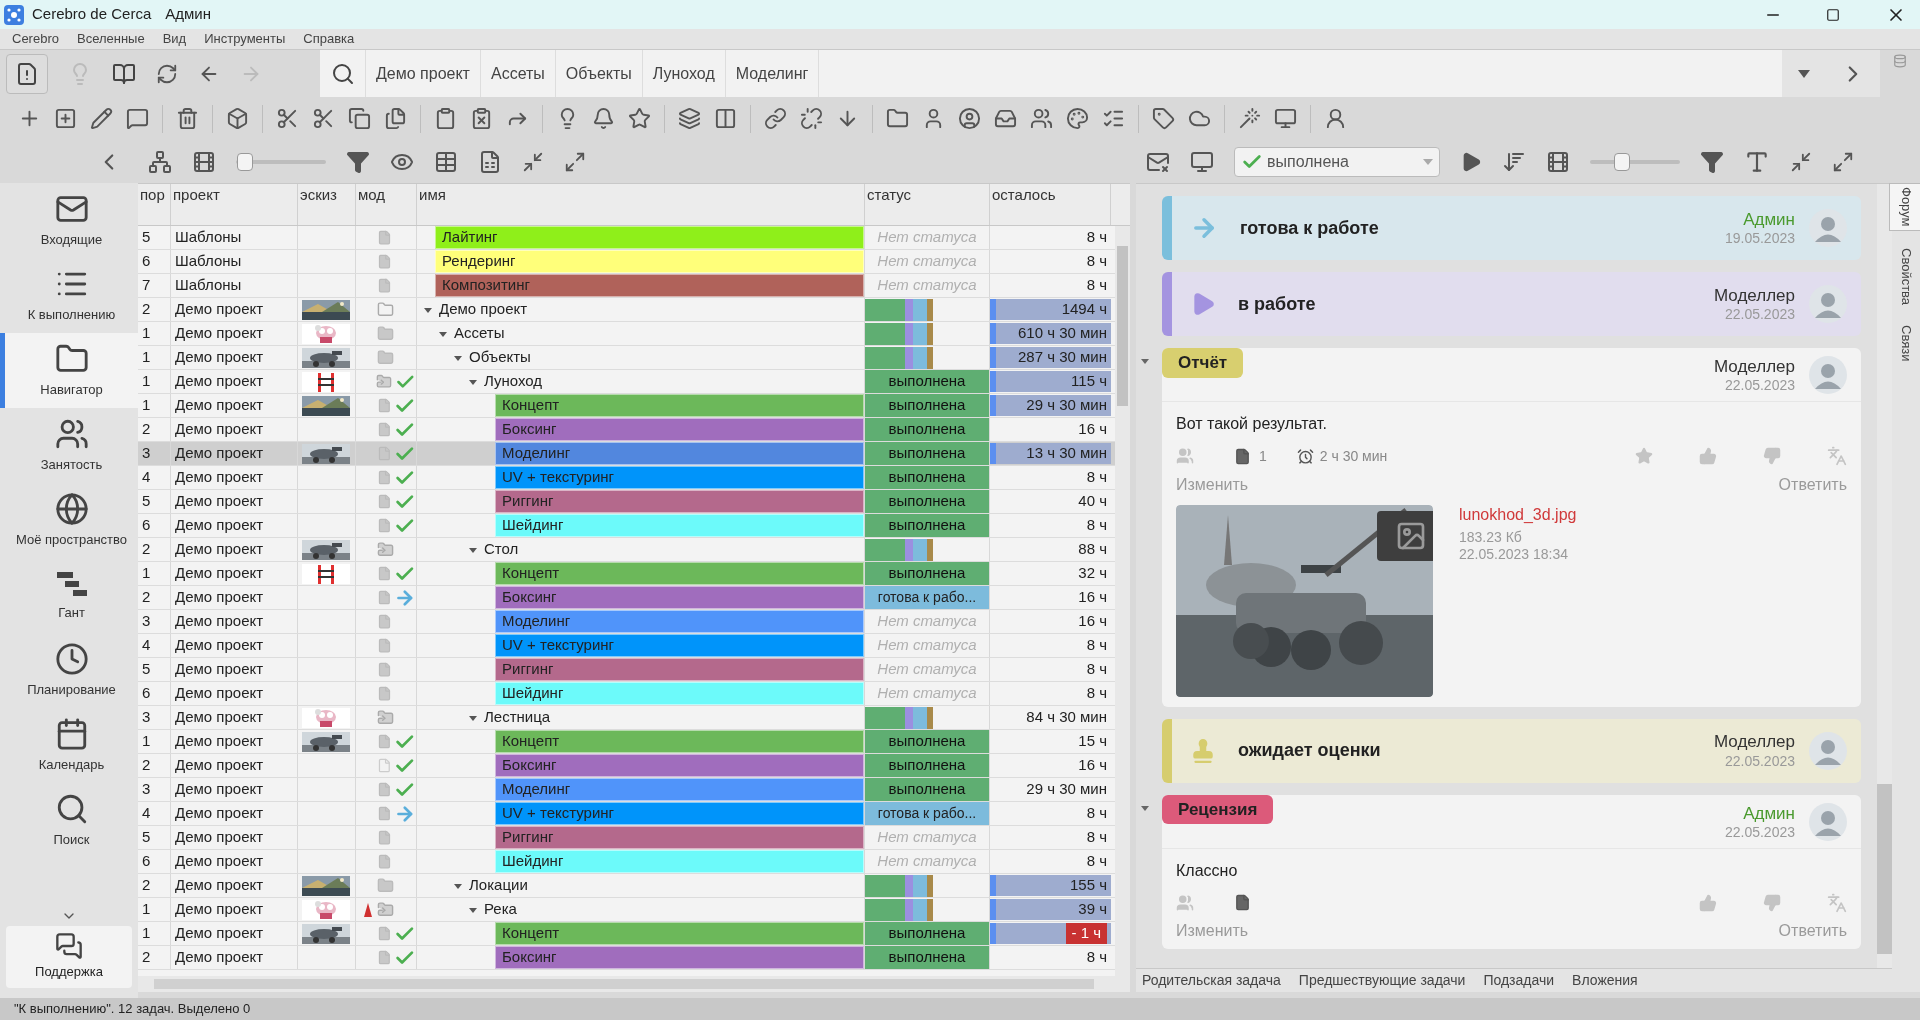 Image resolution: width=1920 pixels, height=1020 pixels. I want to click on side-tab: Связи, so click(1905, 342).